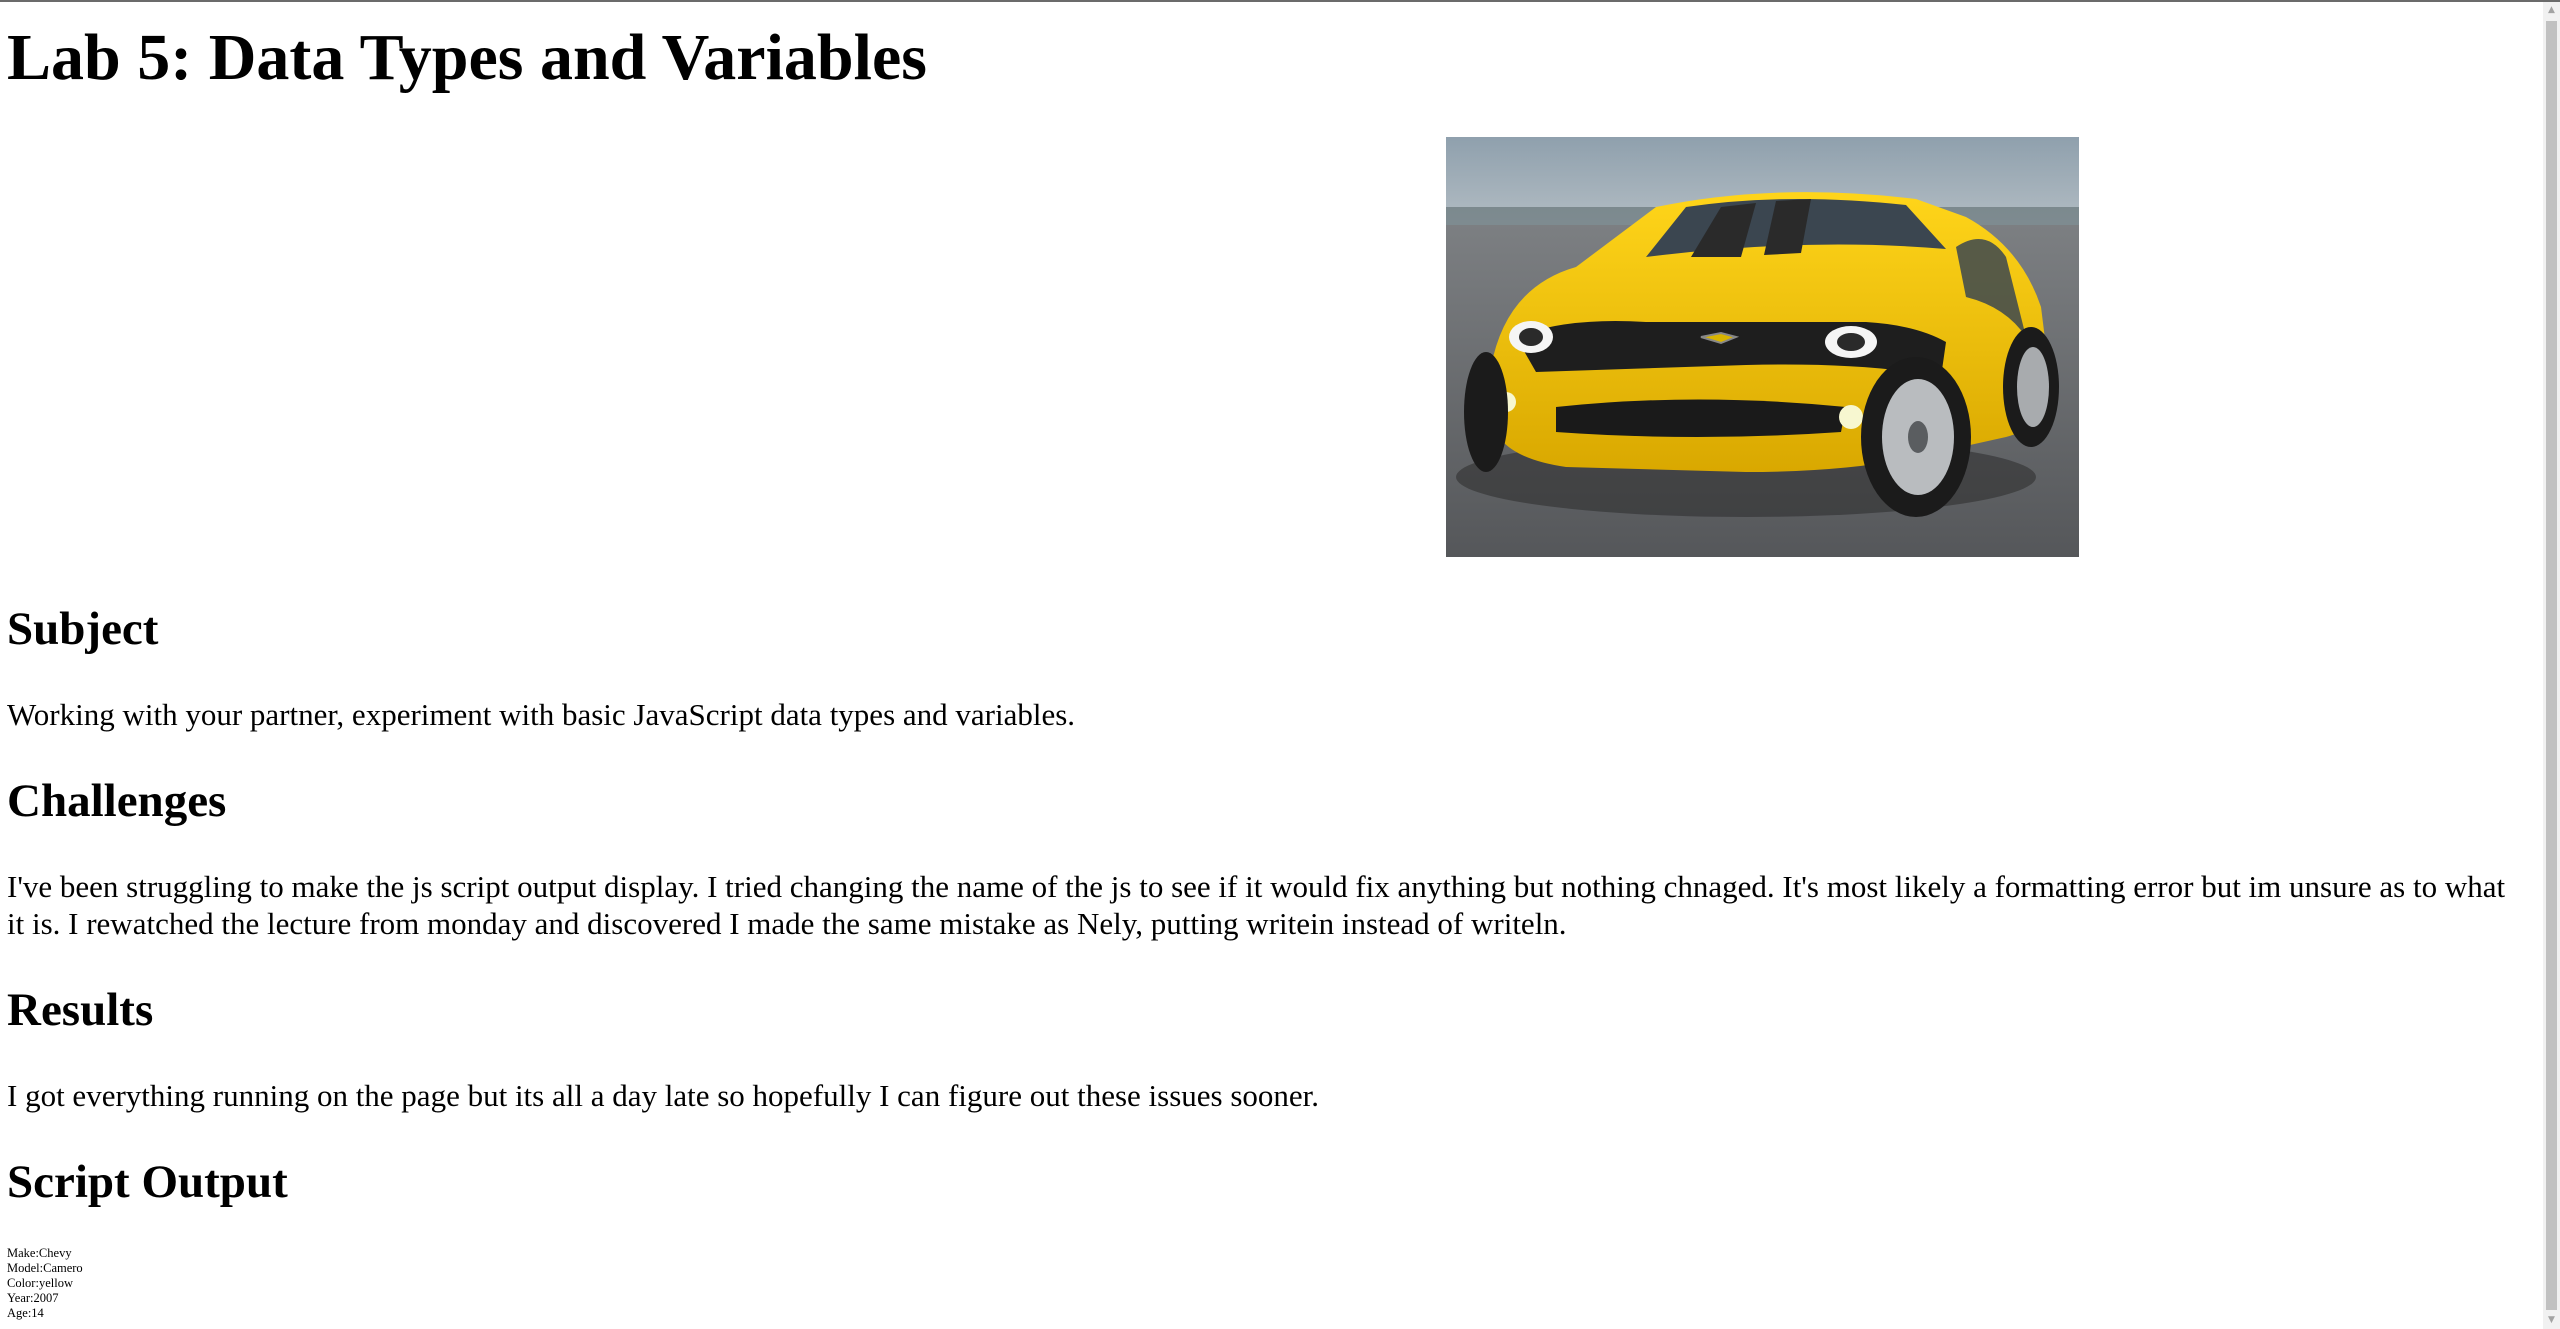 This screenshot has height=1329, width=2560. I want to click on vertical-scrollbar: ▲ ▼, so click(2551, 665).